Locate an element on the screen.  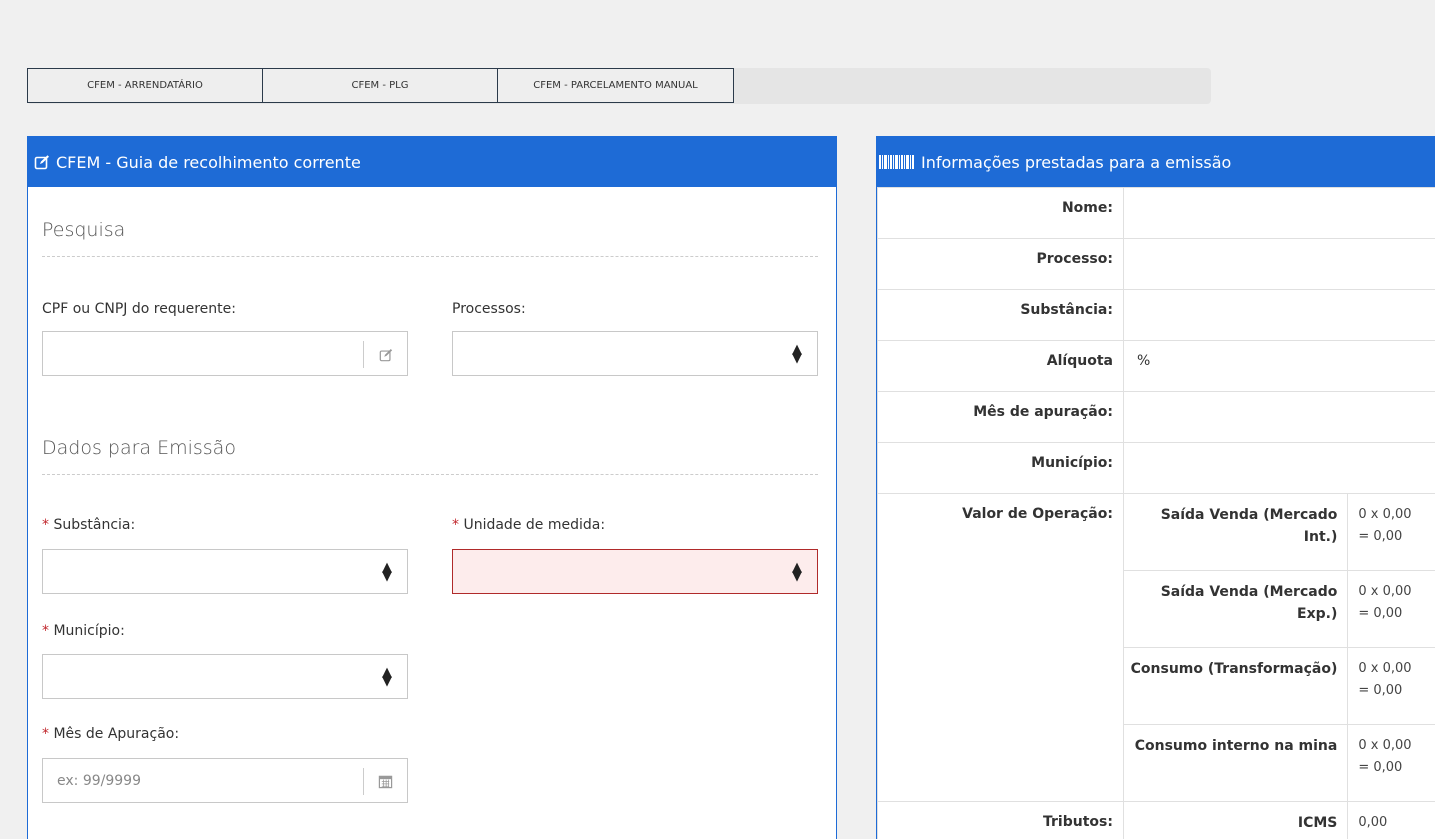
info-key: Processo: is located at coordinates (1000, 264).